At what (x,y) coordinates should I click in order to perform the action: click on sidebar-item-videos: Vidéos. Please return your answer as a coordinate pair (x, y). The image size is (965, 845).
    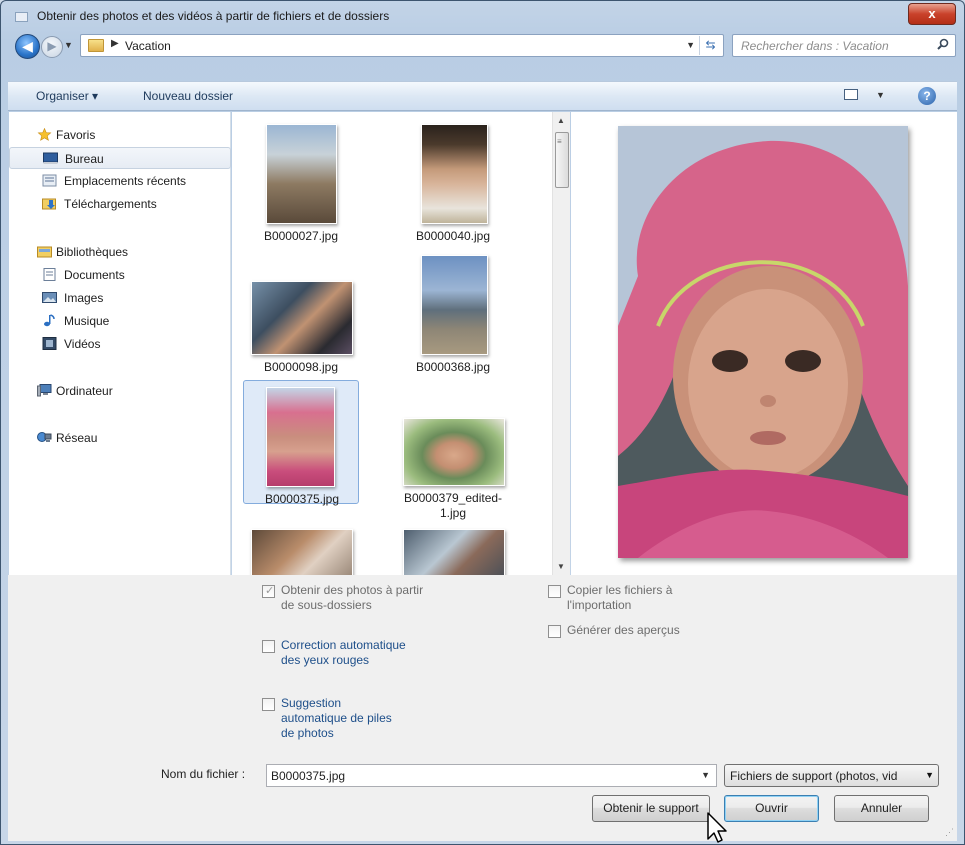
    Looking at the image, I should click on (120, 344).